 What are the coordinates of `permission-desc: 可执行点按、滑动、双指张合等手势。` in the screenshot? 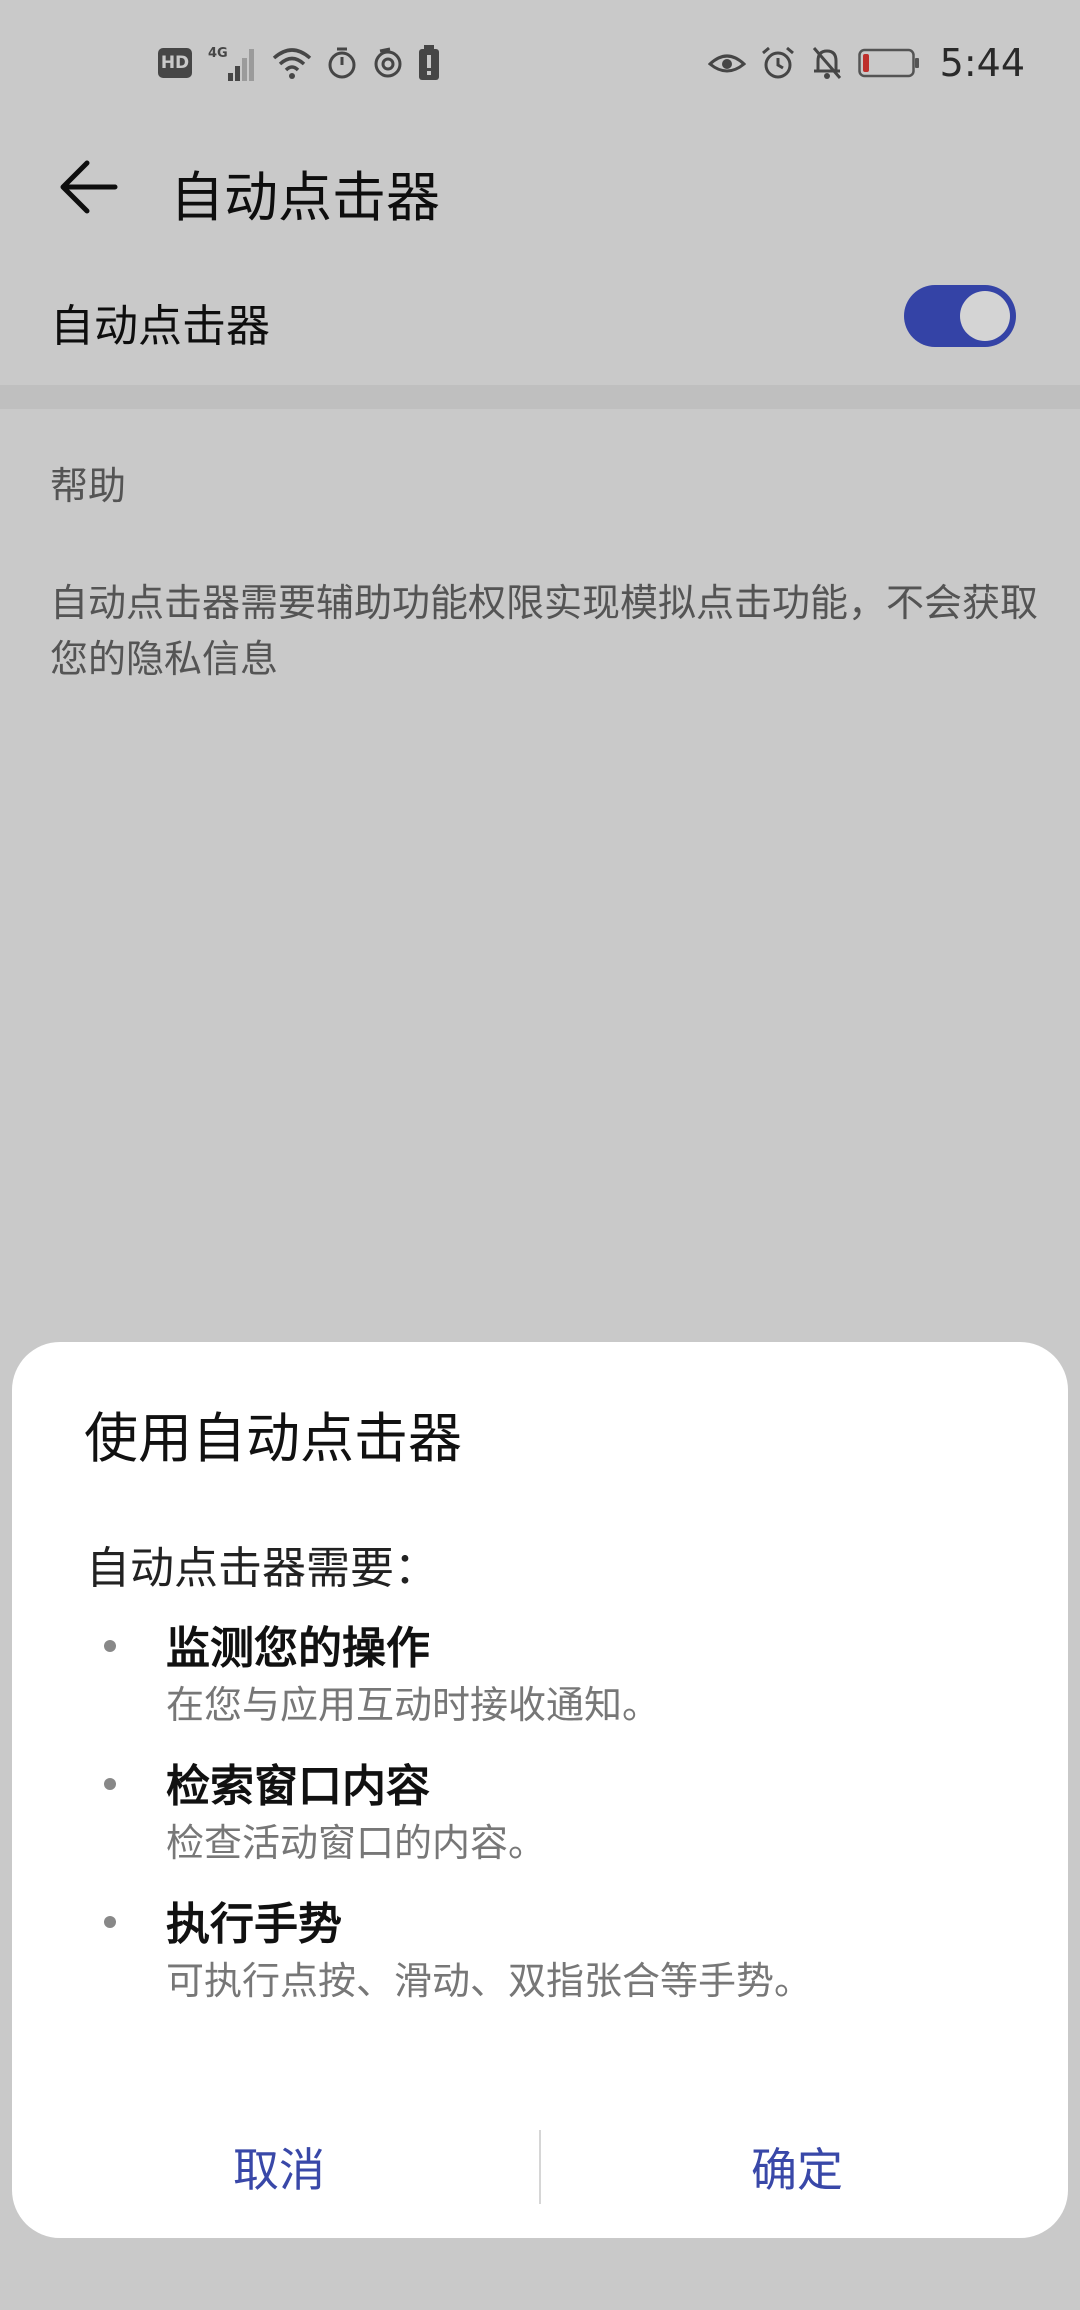 It's located at (489, 1981).